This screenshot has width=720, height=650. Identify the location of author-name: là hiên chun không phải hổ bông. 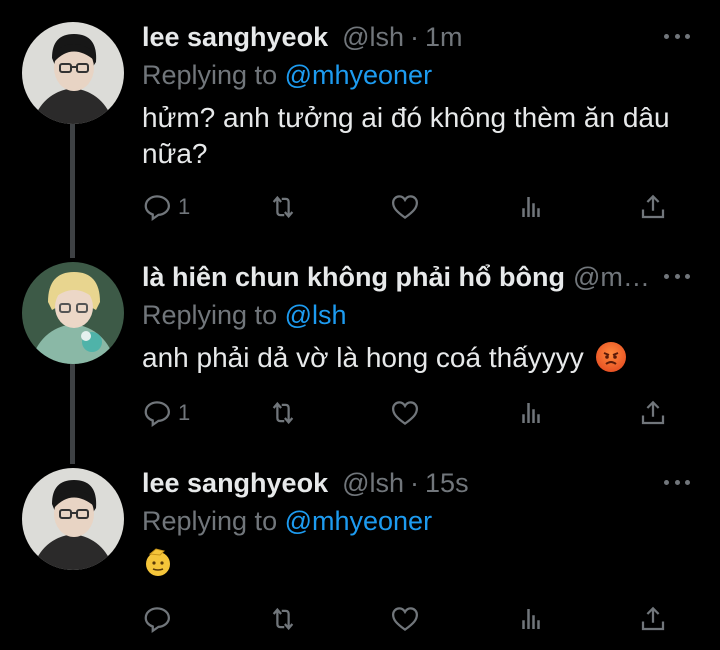
(353, 277).